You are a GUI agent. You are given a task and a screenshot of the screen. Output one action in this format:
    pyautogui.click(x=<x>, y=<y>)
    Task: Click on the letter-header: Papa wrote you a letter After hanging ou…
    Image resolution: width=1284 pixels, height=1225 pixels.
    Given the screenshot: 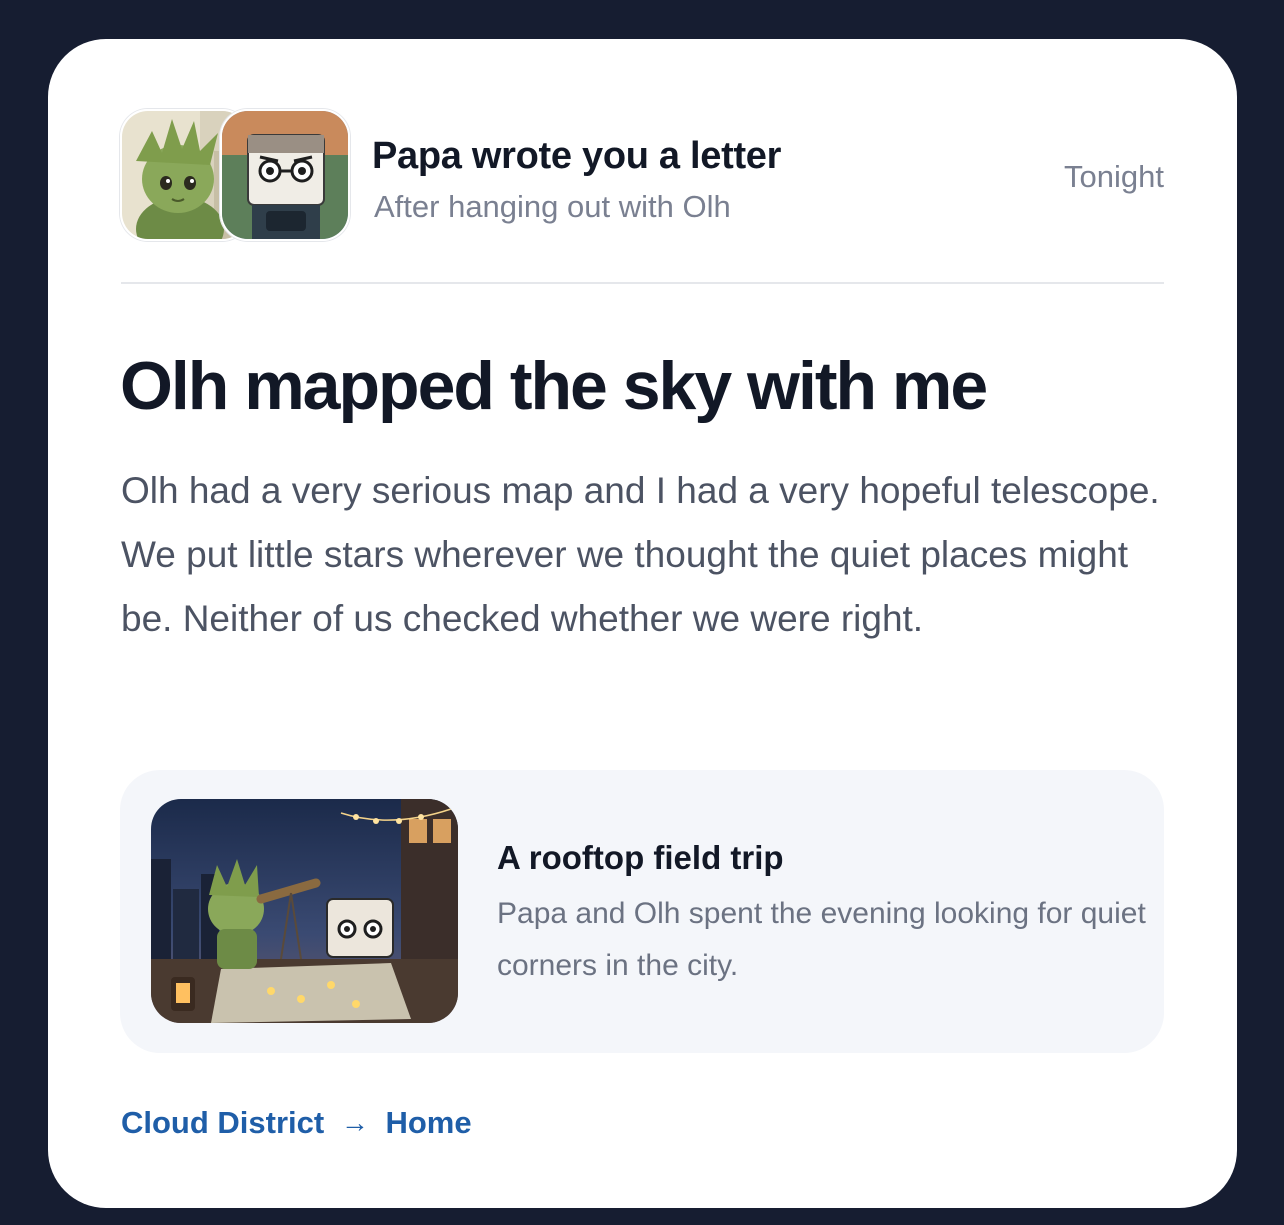 What is the action you would take?
    pyautogui.click(x=642, y=175)
    